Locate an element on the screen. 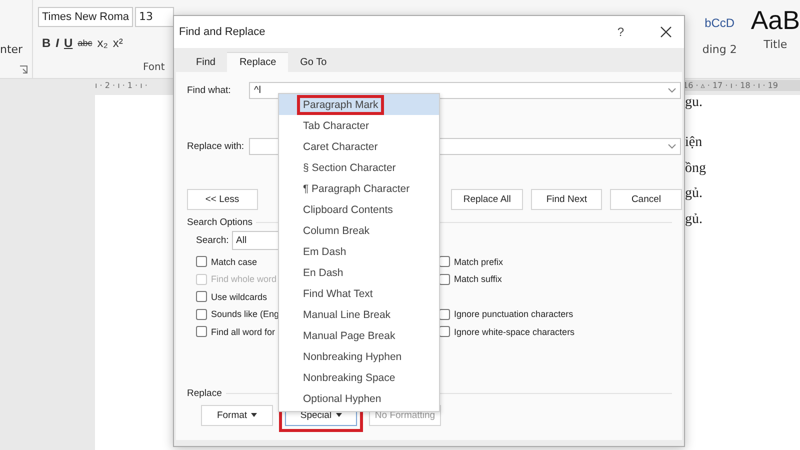 The height and width of the screenshot is (450, 800). section-label: Replace is located at coordinates (204, 393).